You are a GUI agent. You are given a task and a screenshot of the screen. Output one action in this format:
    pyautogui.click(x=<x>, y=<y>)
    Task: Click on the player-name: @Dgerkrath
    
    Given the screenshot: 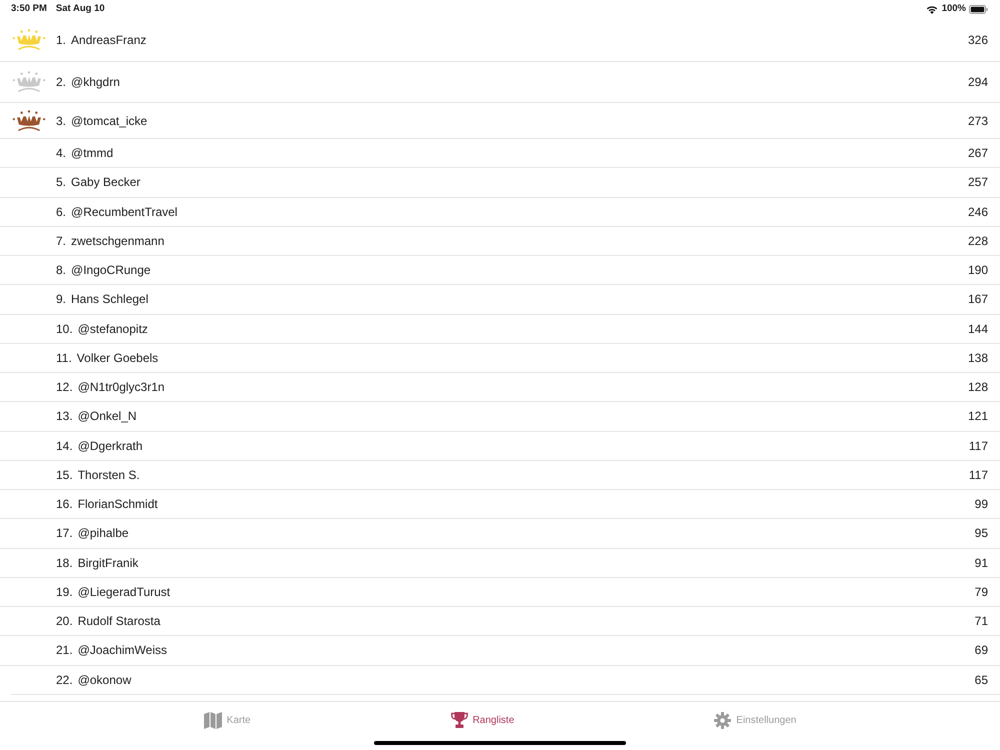 What is the action you would take?
    pyautogui.click(x=110, y=446)
    